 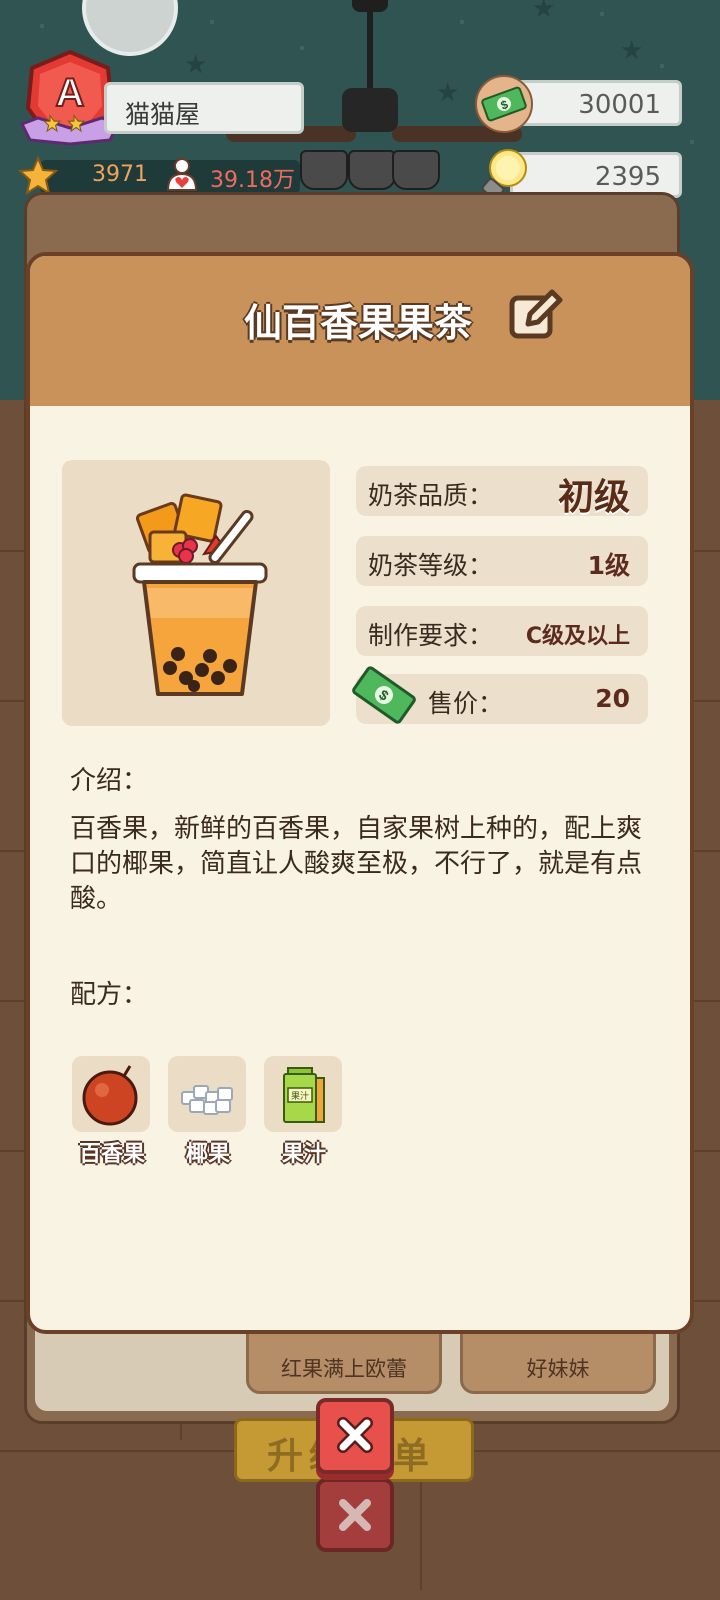 What do you see at coordinates (182, 174) in the screenshot?
I see `fans-icon` at bounding box center [182, 174].